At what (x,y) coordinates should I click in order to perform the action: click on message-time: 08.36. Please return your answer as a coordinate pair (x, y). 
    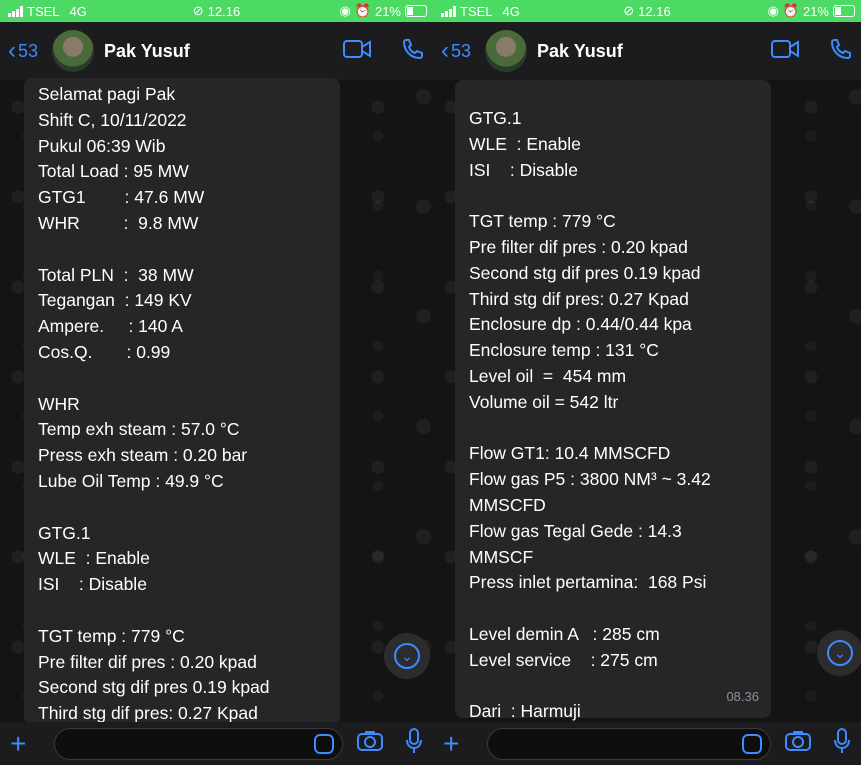
    Looking at the image, I should click on (742, 697).